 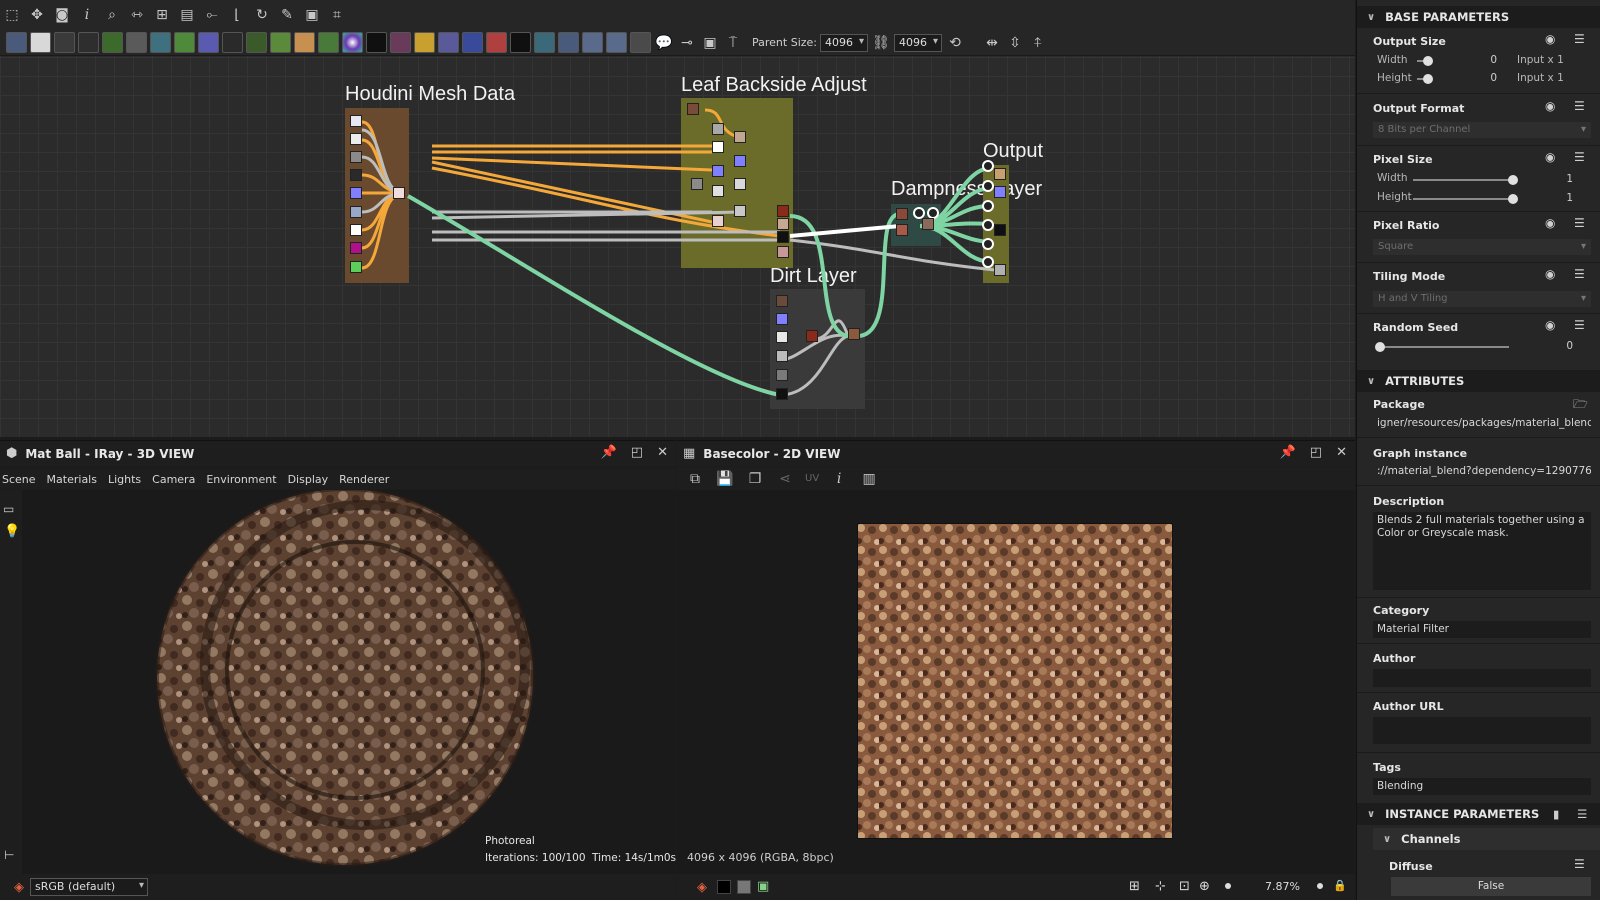 What do you see at coordinates (1482, 678) in the screenshot?
I see `author-input` at bounding box center [1482, 678].